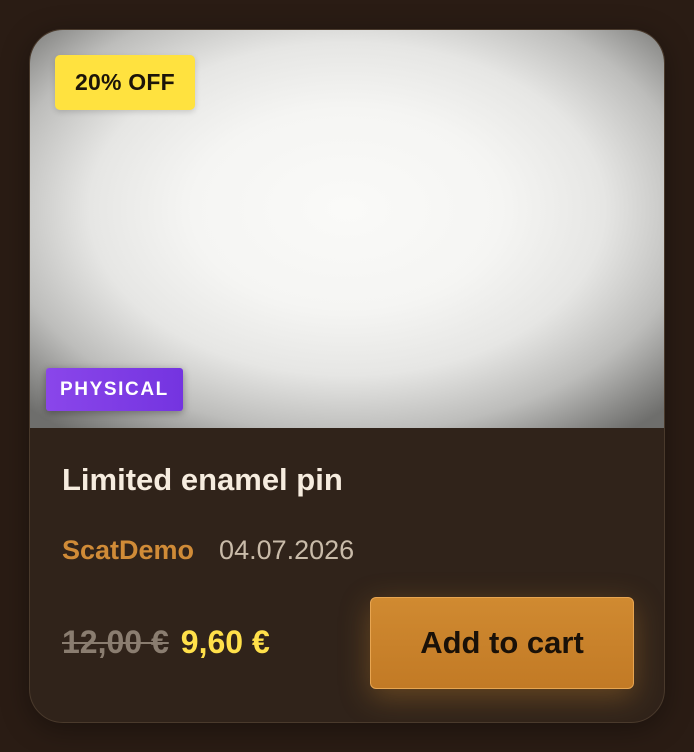 The image size is (694, 752). I want to click on publish-date: 04.07.2026, so click(287, 550).